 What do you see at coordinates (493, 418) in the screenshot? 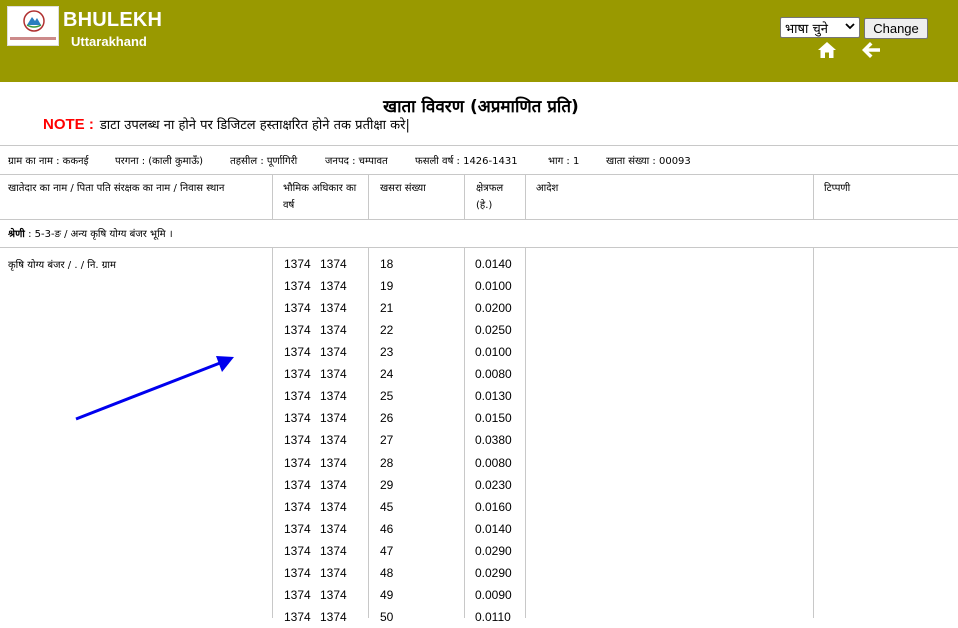
I see `area-hectare: 0.0150` at bounding box center [493, 418].